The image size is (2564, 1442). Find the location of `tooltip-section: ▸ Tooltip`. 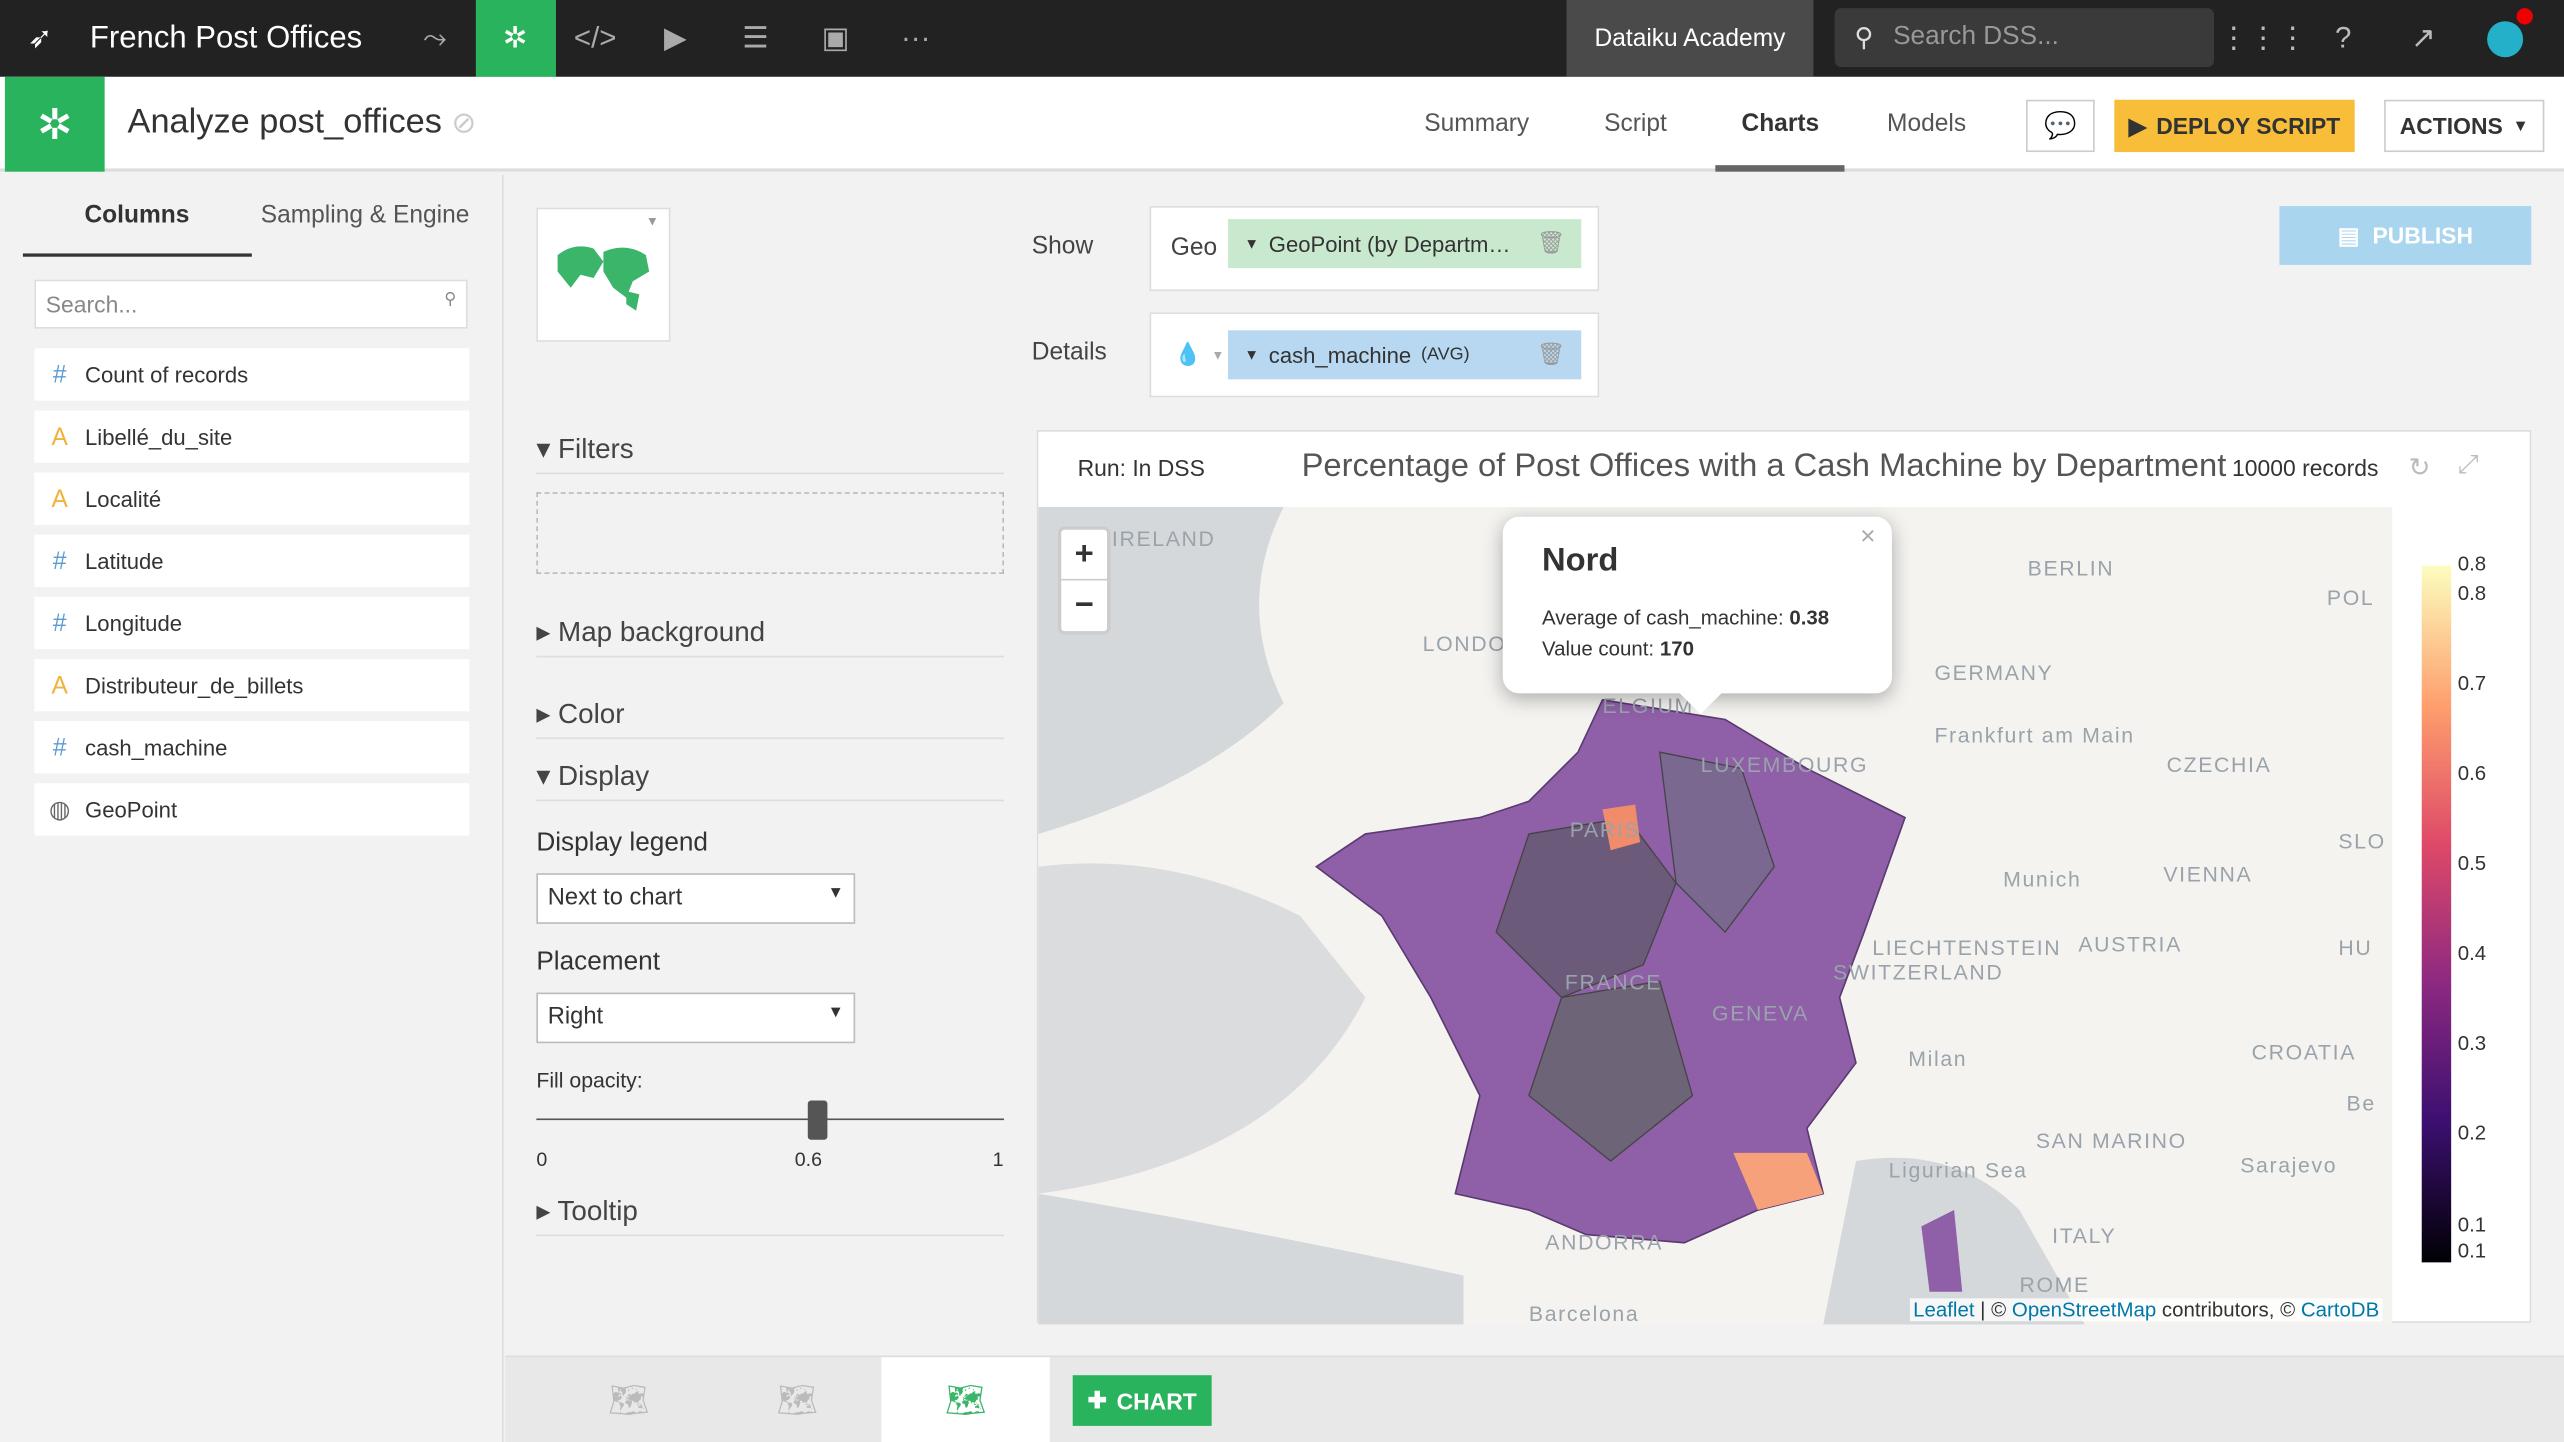

tooltip-section: ▸ Tooltip is located at coordinates (770, 1216).